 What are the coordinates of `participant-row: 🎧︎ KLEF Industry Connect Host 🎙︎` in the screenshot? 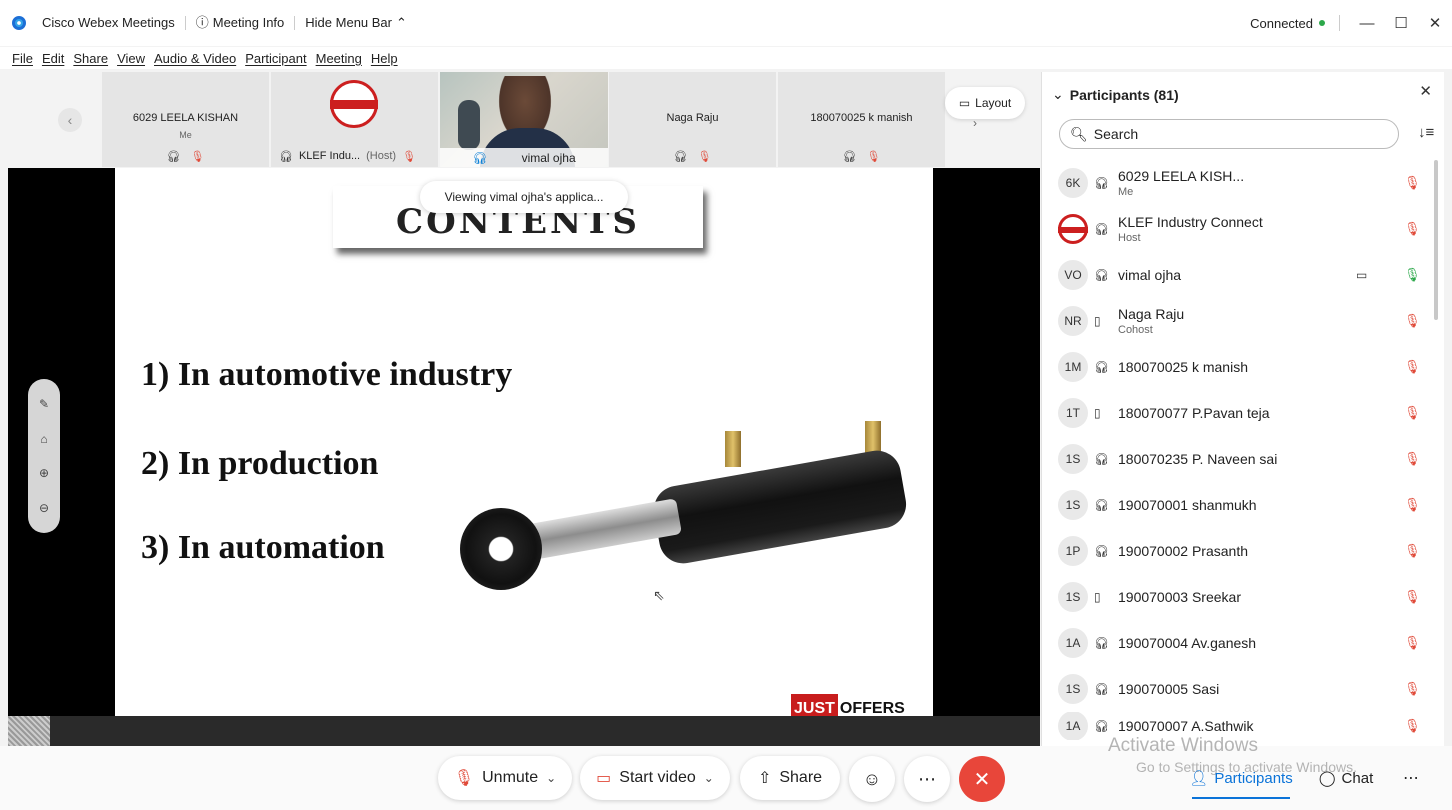 It's located at (1237, 229).